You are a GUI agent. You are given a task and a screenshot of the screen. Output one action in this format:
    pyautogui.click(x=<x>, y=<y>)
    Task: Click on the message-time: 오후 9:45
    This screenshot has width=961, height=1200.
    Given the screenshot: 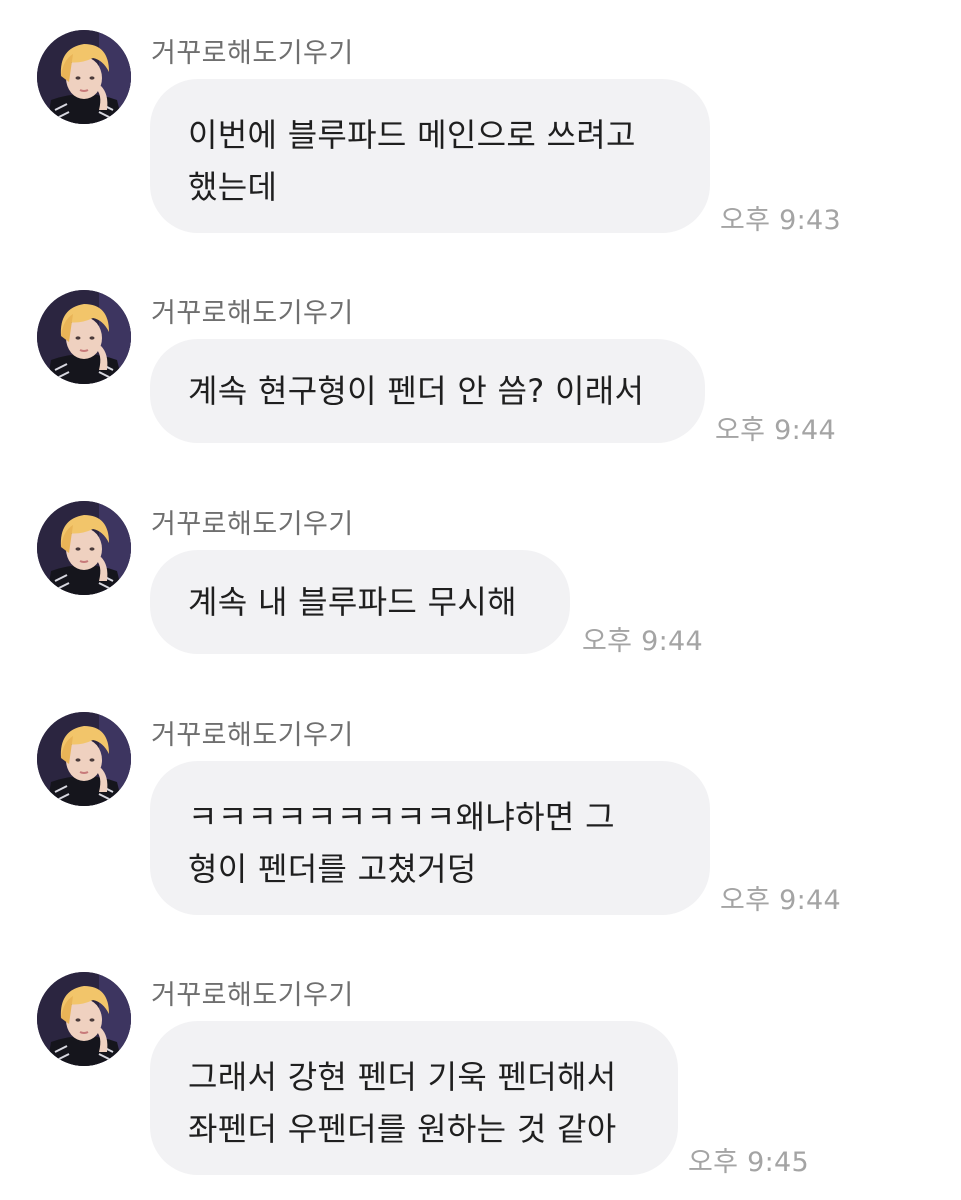 What is the action you would take?
    pyautogui.click(x=748, y=1162)
    